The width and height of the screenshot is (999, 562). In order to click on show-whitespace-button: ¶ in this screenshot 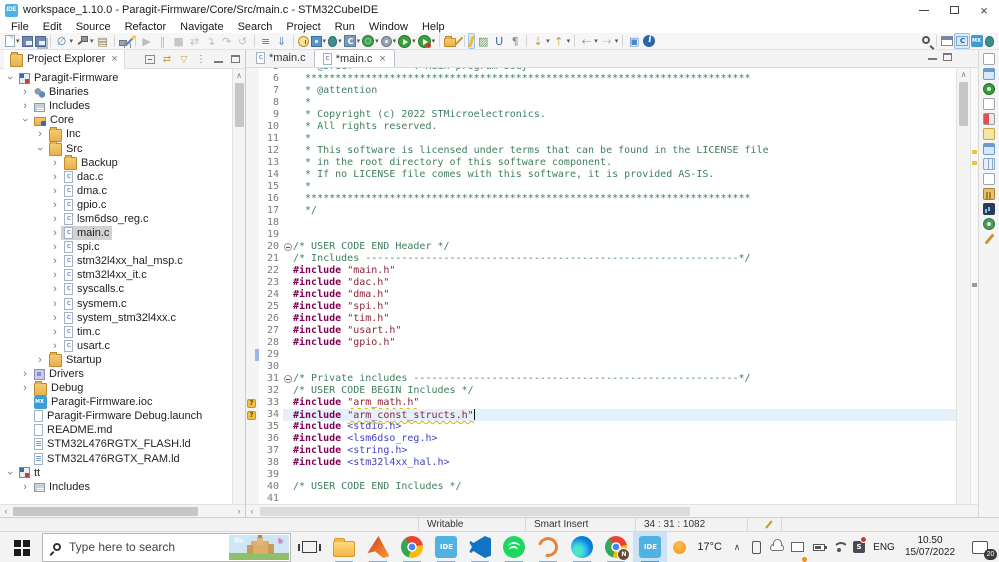, I will do `click(515, 41)`.